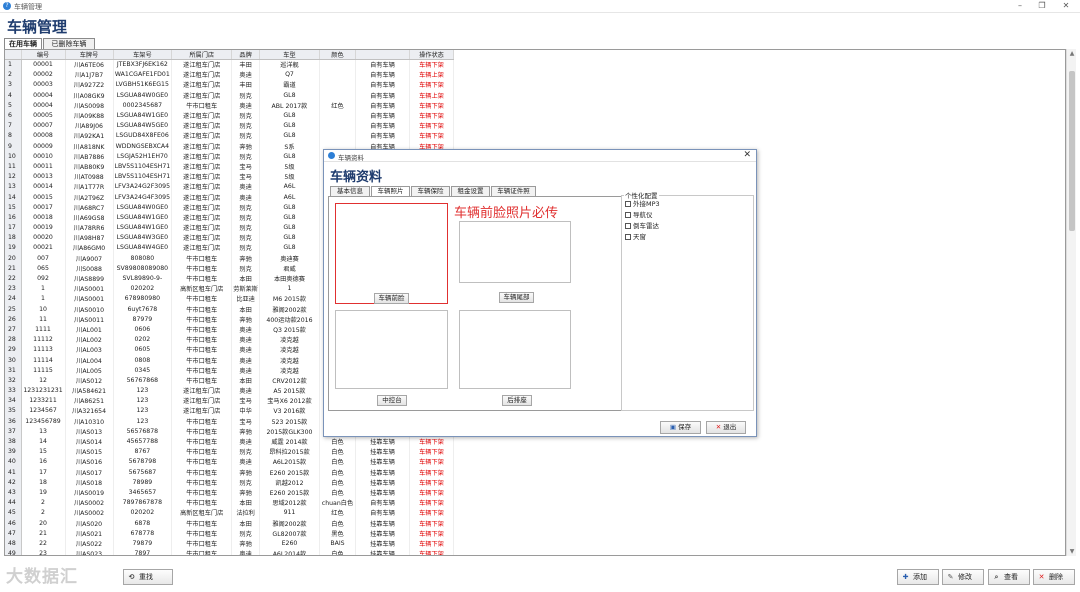 The image size is (1080, 592). I want to click on edit-button: ✎ 修改, so click(963, 577).